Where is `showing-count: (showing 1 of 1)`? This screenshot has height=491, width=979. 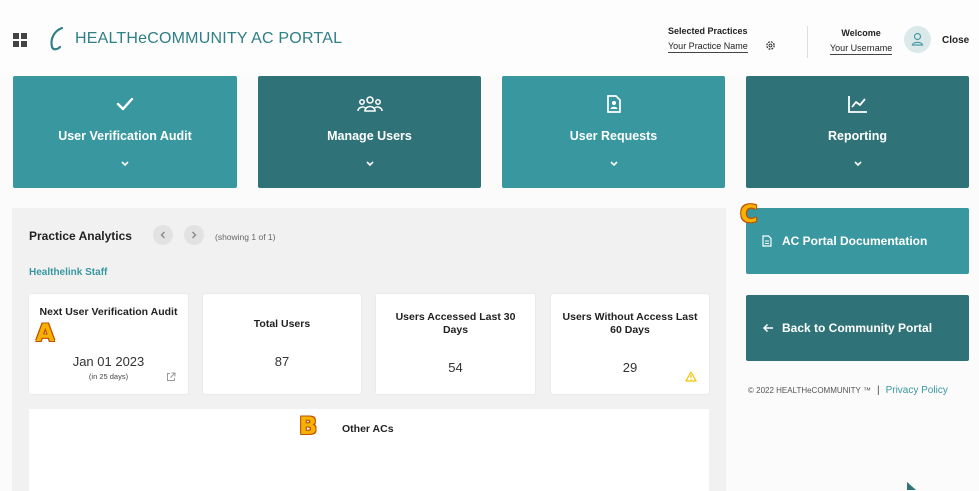
showing-count: (showing 1 of 1) is located at coordinates (245, 237).